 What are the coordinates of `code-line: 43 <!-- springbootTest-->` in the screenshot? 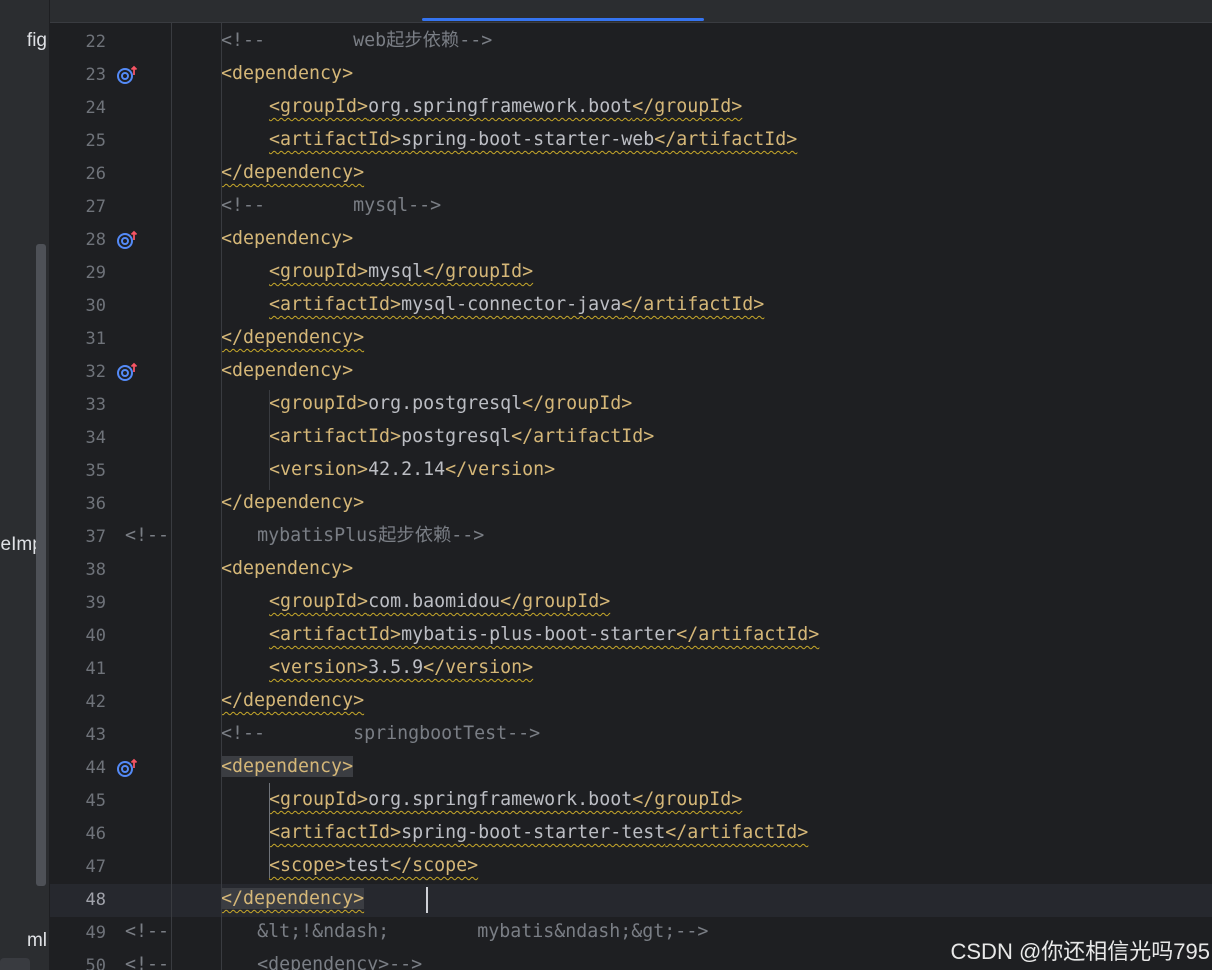 It's located at (631, 735).